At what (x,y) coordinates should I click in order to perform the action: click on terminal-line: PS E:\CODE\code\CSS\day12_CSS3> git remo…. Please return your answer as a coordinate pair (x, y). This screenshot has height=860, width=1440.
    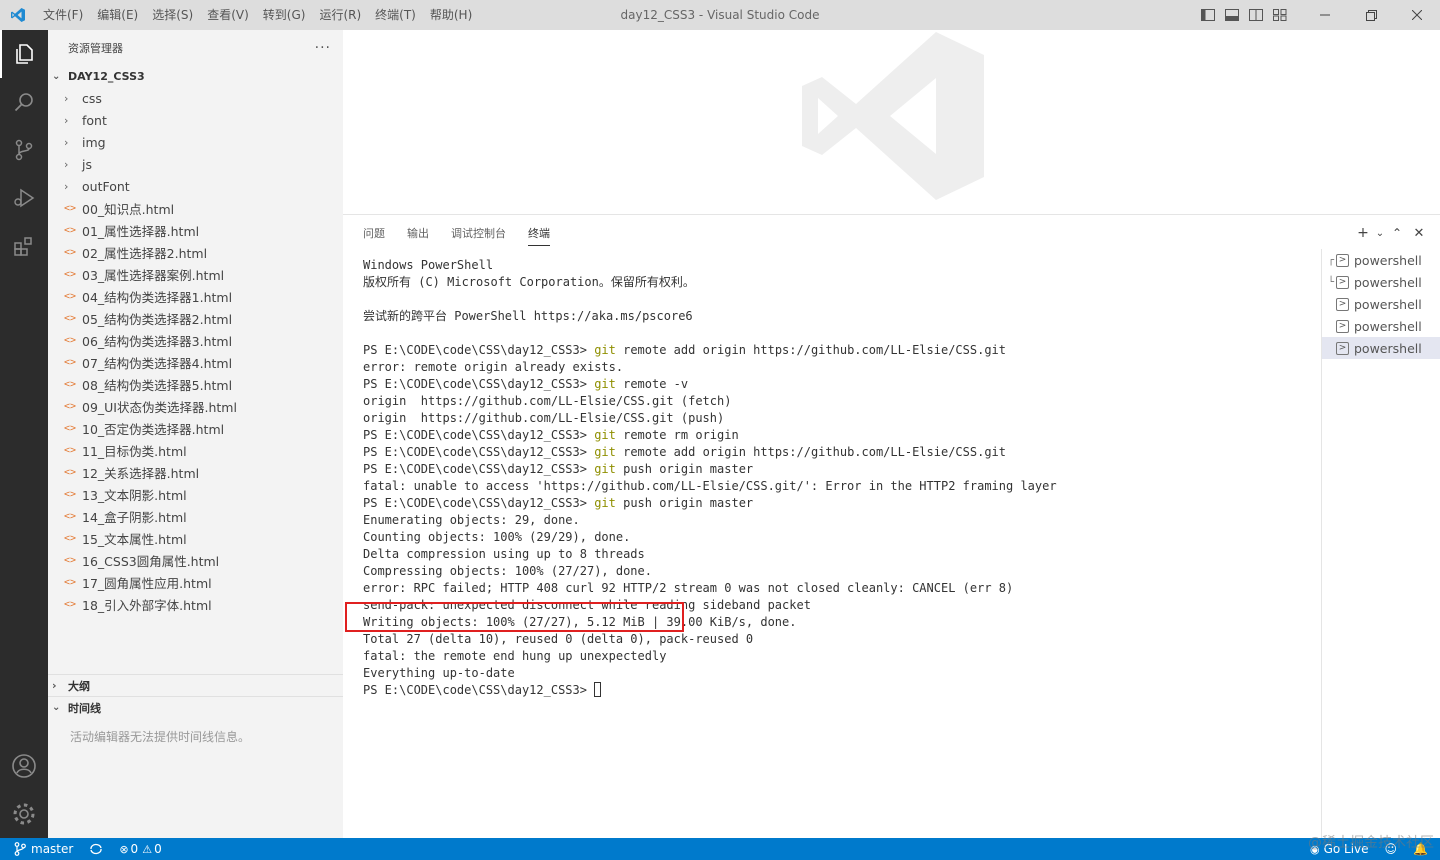
    Looking at the image, I should click on (840, 350).